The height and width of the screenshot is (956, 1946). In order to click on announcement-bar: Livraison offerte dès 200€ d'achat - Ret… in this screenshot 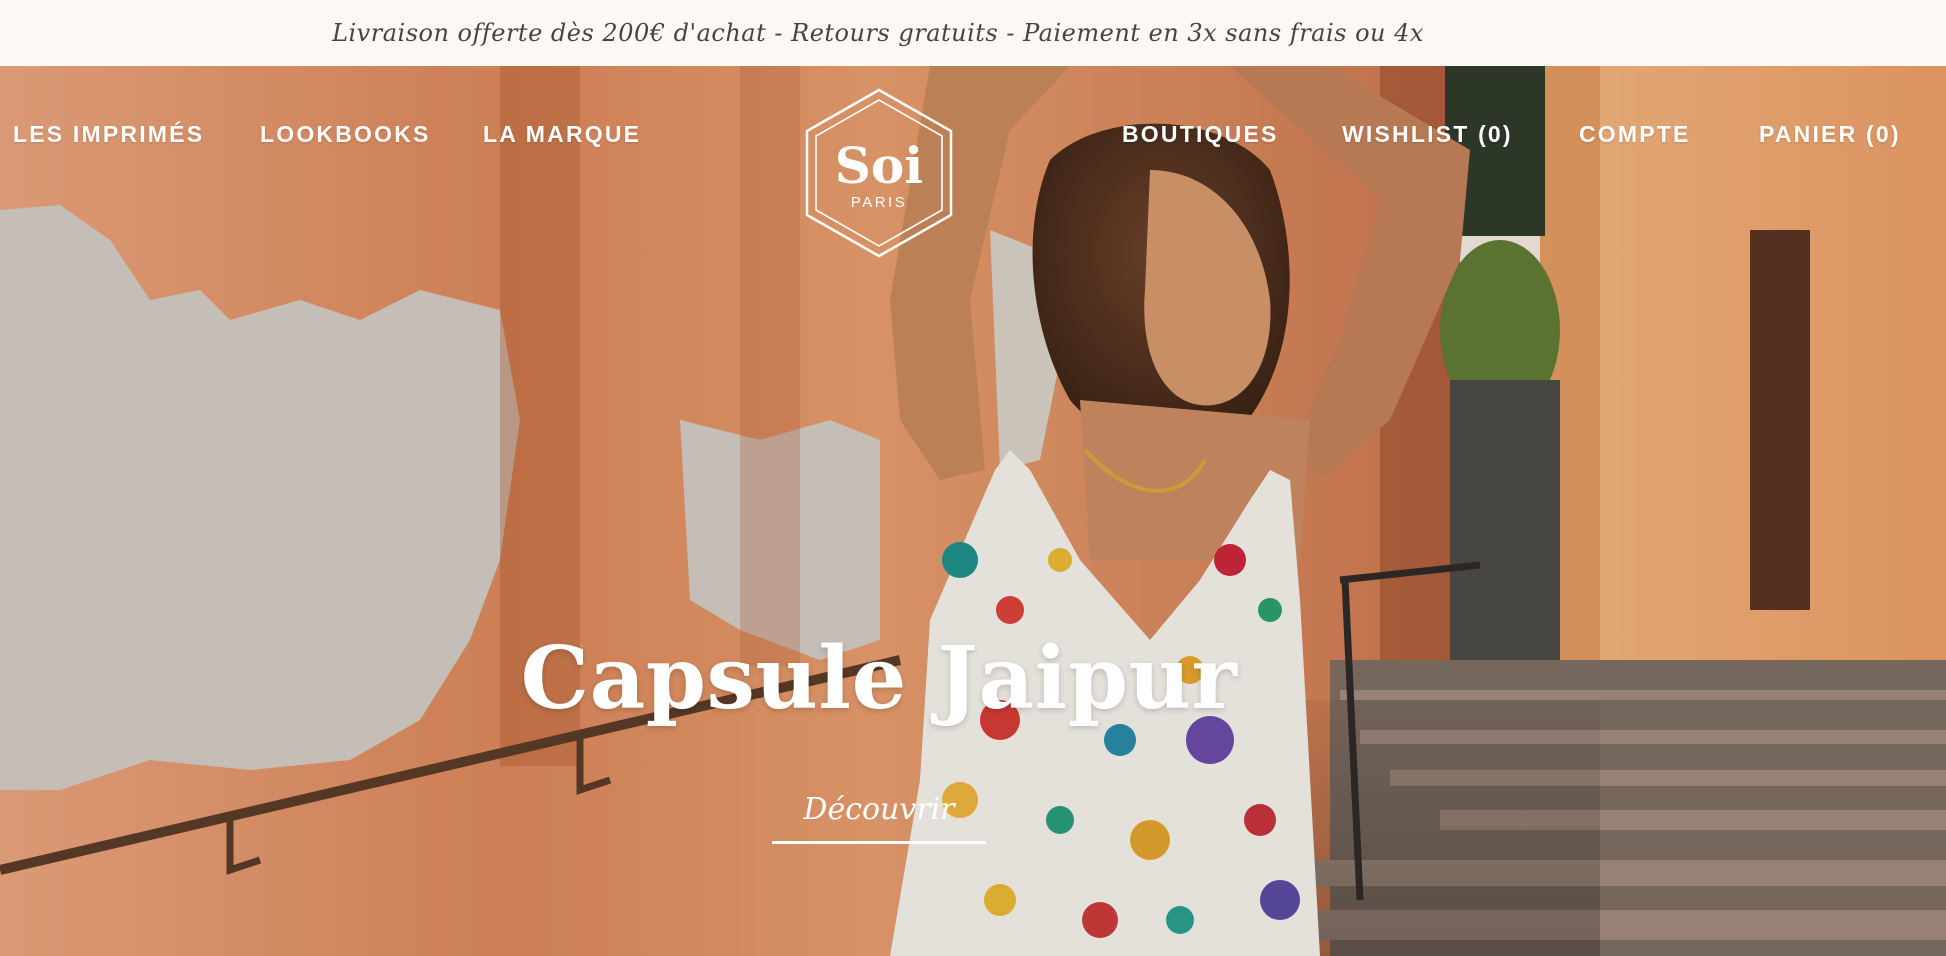, I will do `click(973, 33)`.